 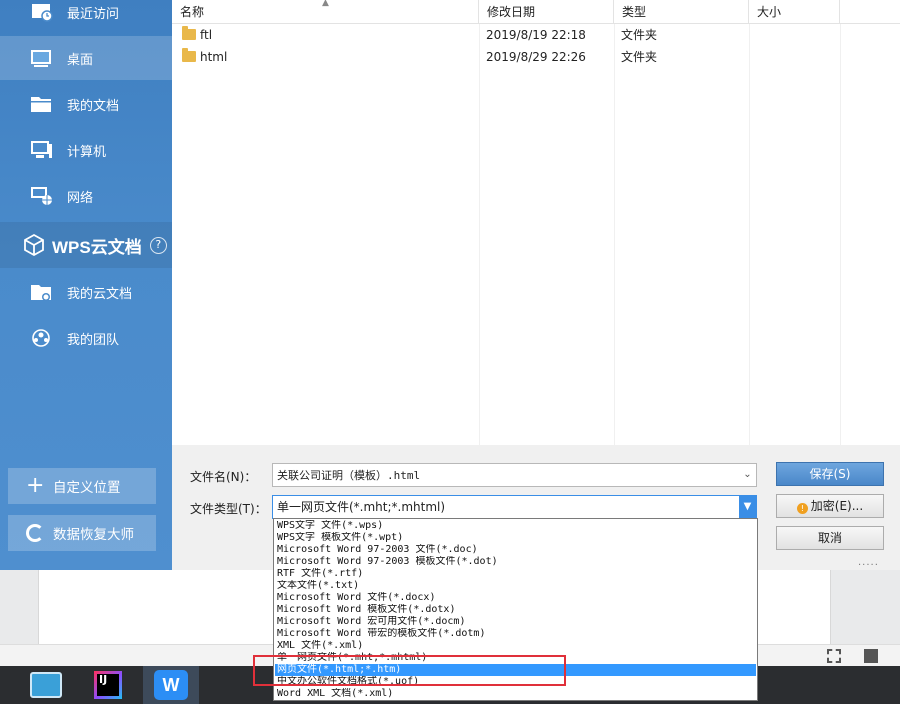 I want to click on column-header-name: 名称 ▲, so click(x=325, y=12).